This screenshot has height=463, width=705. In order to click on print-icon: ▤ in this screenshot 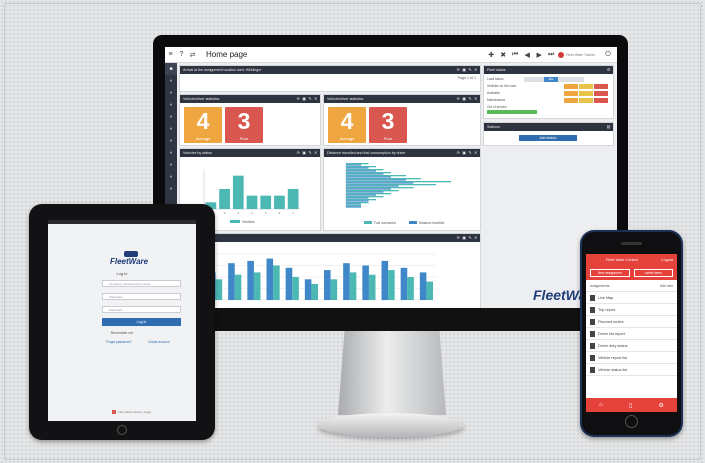, I will do `click(609, 127)`.